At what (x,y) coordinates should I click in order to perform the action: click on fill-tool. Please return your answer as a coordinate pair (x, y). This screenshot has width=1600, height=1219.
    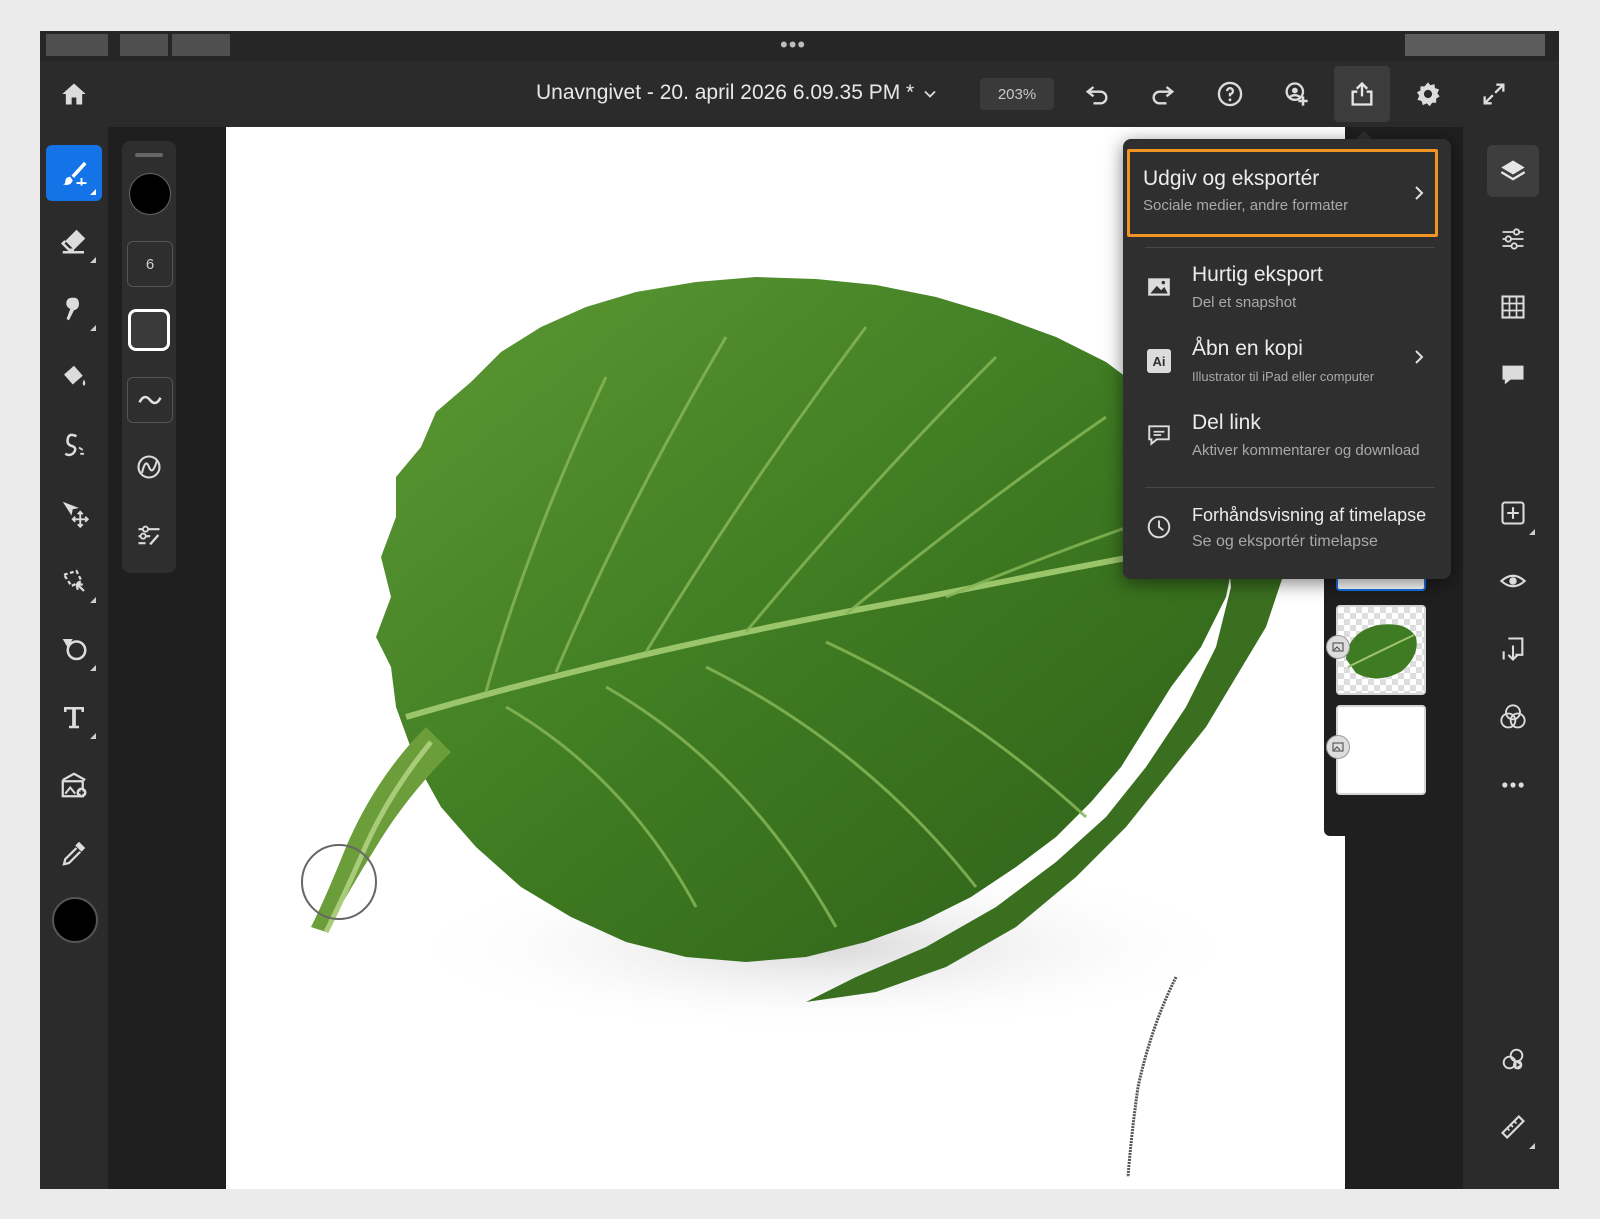
    Looking at the image, I should click on (74, 377).